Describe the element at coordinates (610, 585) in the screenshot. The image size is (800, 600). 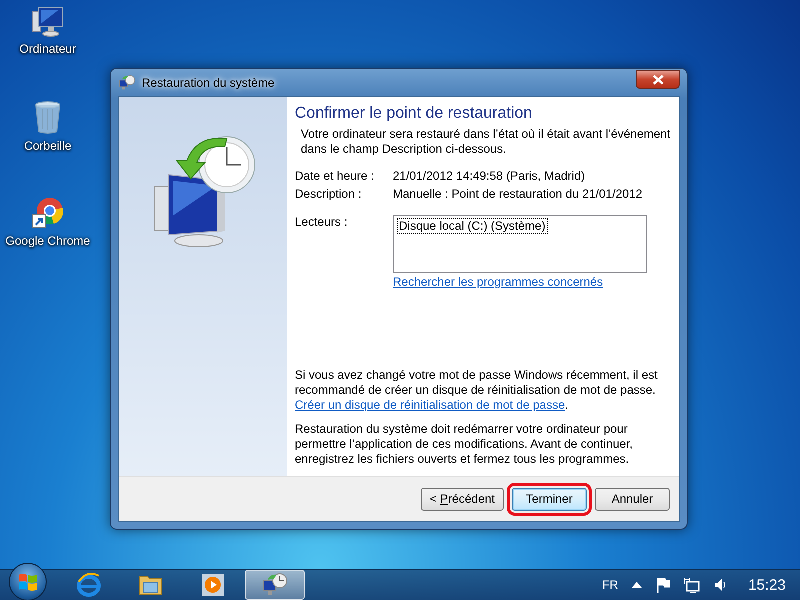
I see `language-indicator: FR` at that location.